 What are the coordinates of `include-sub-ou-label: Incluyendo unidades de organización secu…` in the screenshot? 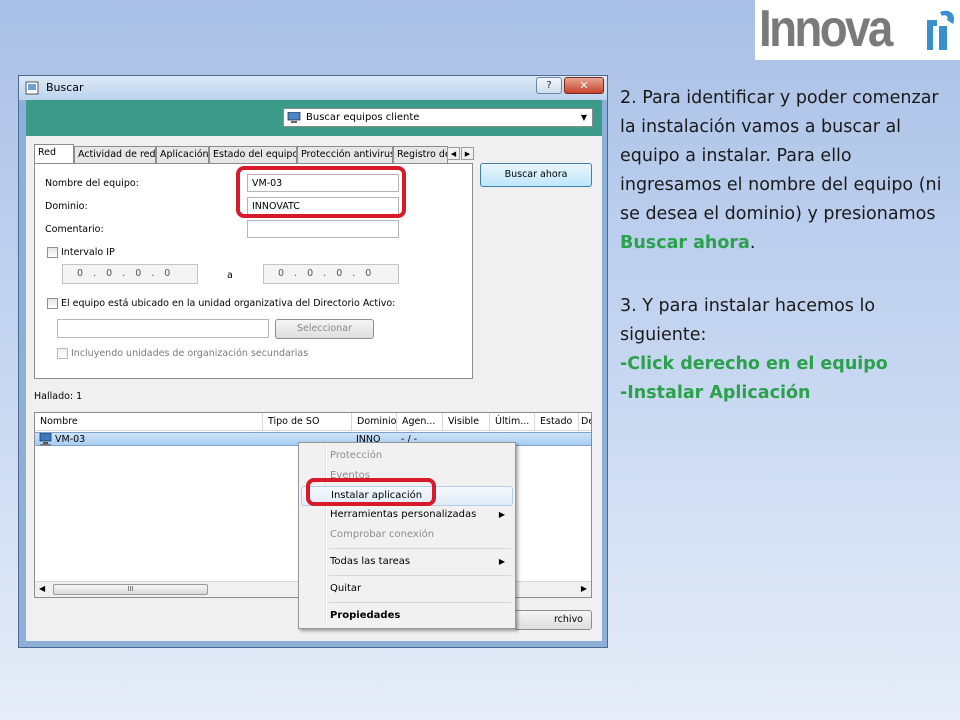 It's located at (190, 353).